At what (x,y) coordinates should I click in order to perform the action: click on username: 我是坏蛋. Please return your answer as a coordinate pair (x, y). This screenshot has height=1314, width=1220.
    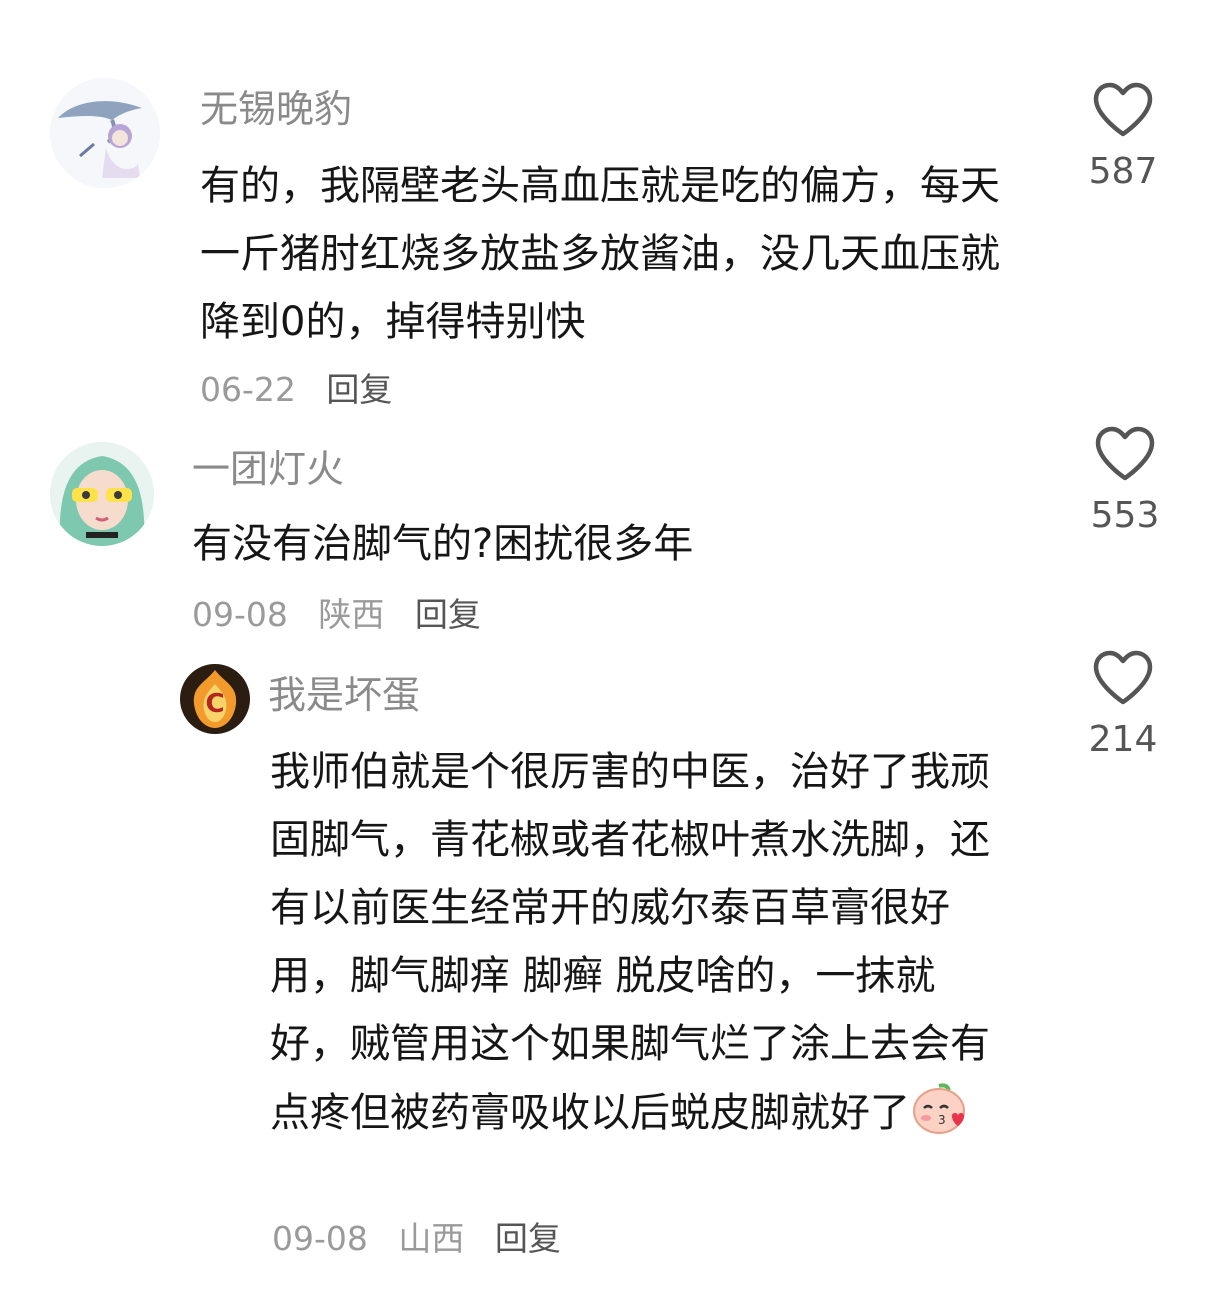
    Looking at the image, I should click on (344, 695).